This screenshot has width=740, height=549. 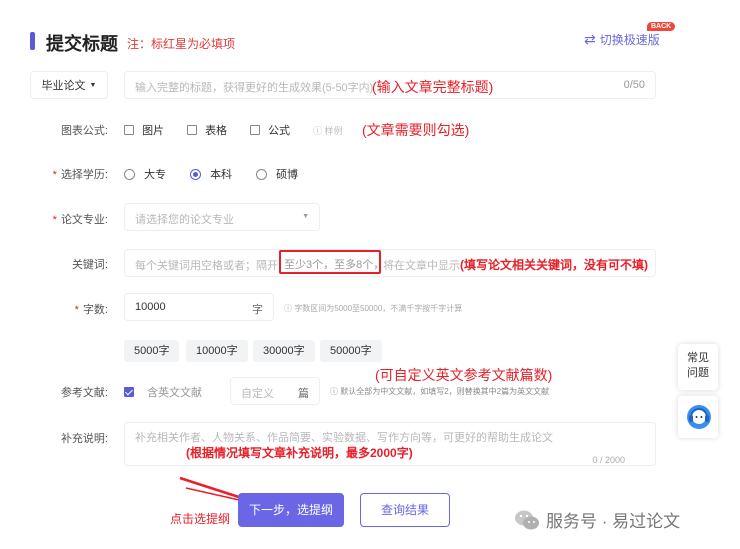 I want to click on english-refs-label: 含英文文献, so click(x=175, y=393).